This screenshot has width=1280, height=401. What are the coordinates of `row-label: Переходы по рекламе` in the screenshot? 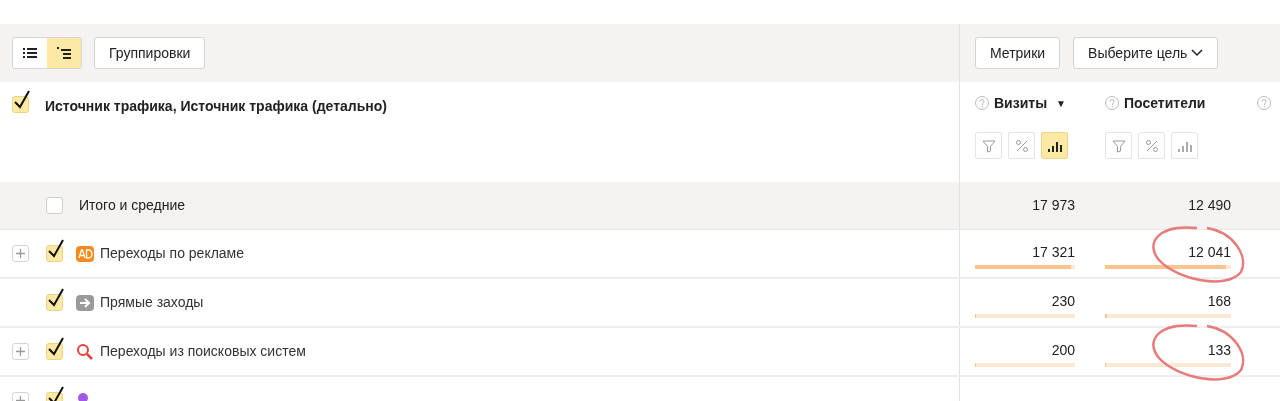 It's located at (172, 253).